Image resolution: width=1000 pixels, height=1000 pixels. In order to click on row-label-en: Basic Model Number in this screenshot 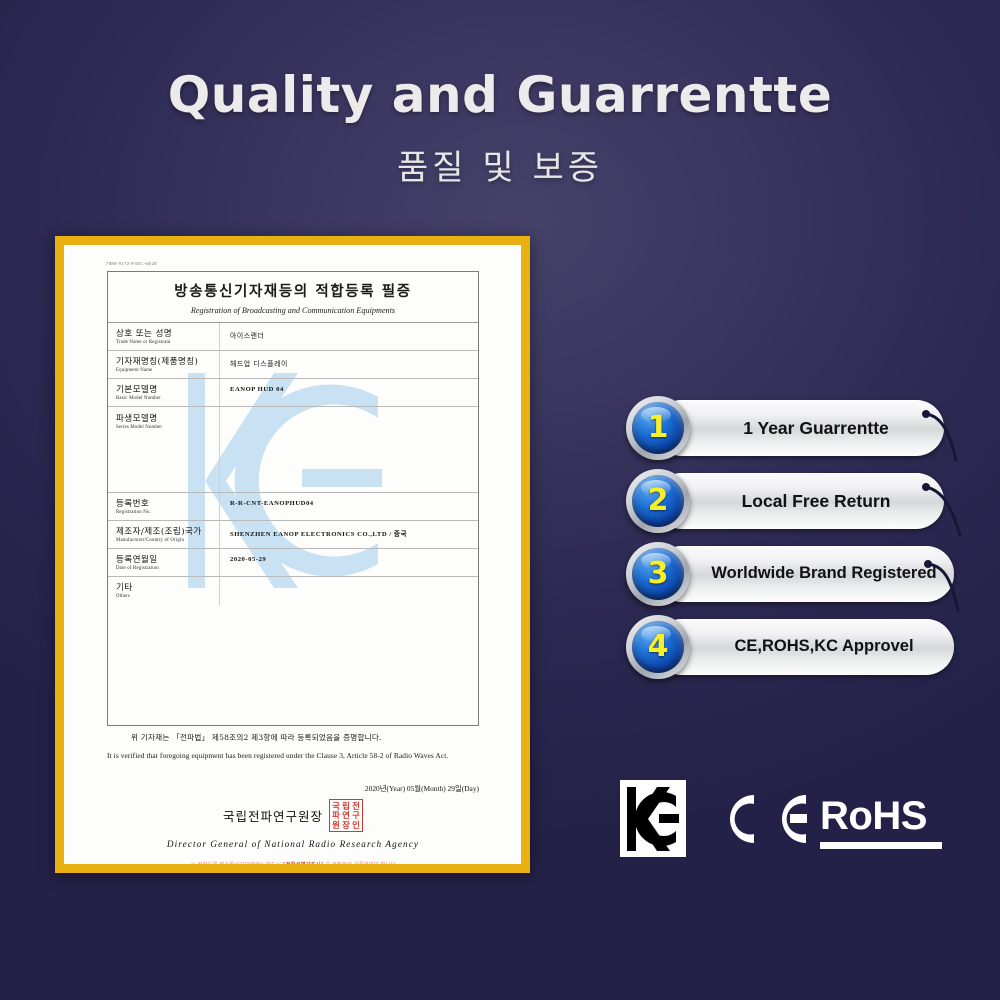, I will do `click(138, 398)`.